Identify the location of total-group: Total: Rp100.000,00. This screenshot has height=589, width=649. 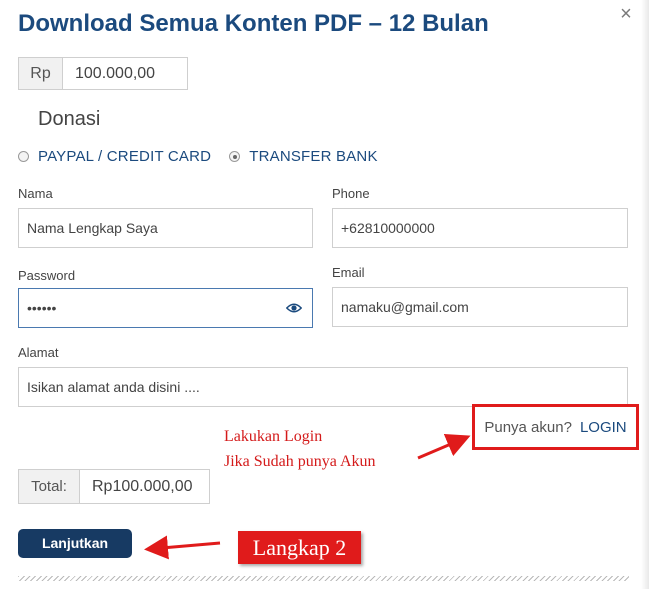
(114, 486).